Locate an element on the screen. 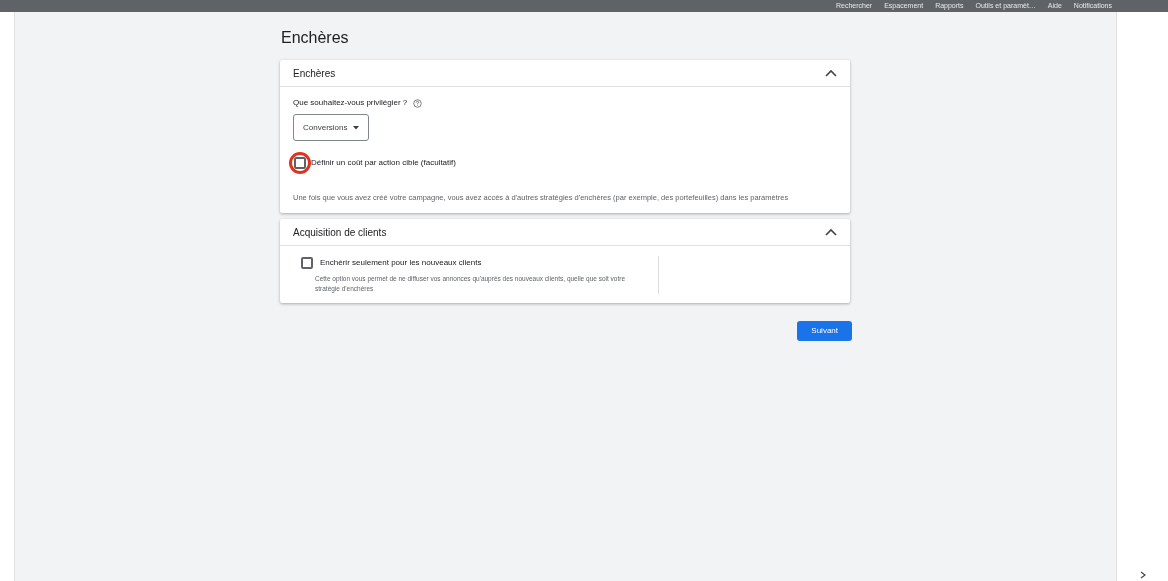 The width and height of the screenshot is (1168, 581). next-button: Suivant is located at coordinates (824, 331).